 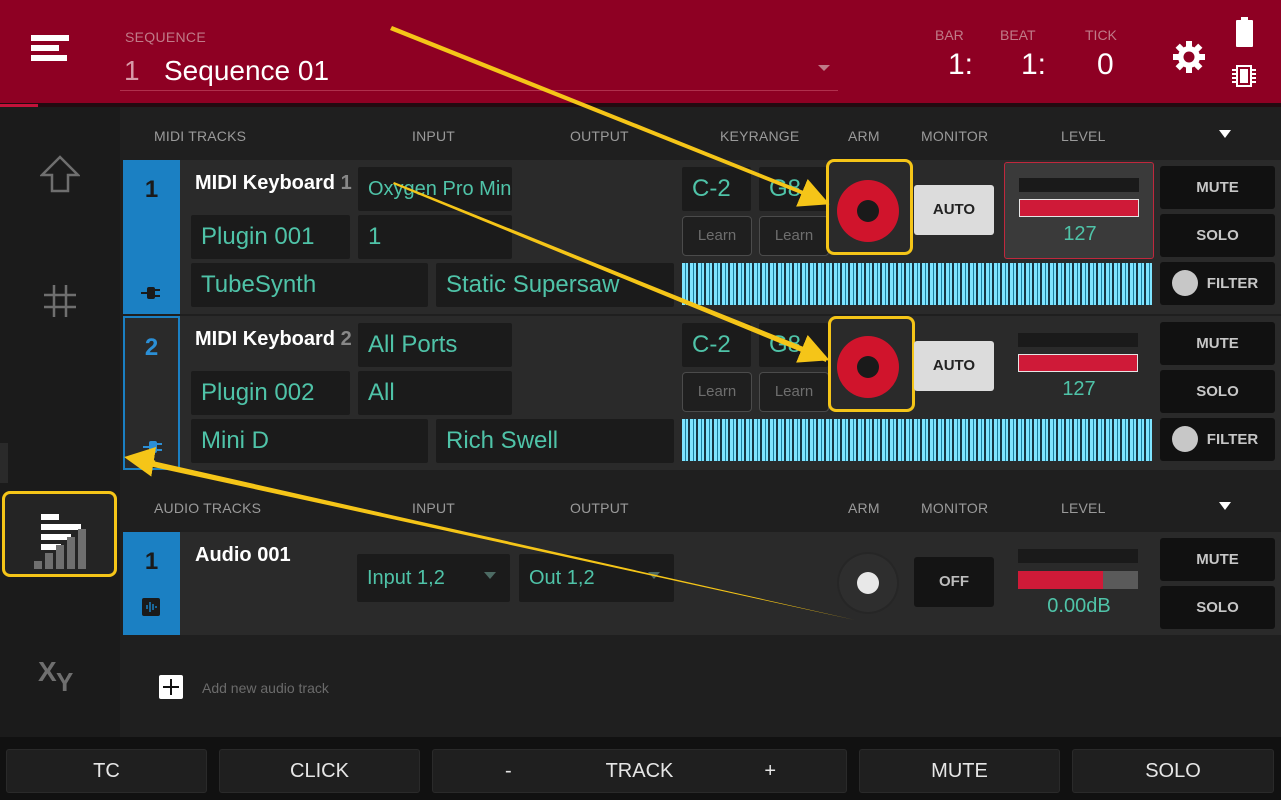 What do you see at coordinates (954, 210) in the screenshot?
I see `monitor-button-1: AUTO` at bounding box center [954, 210].